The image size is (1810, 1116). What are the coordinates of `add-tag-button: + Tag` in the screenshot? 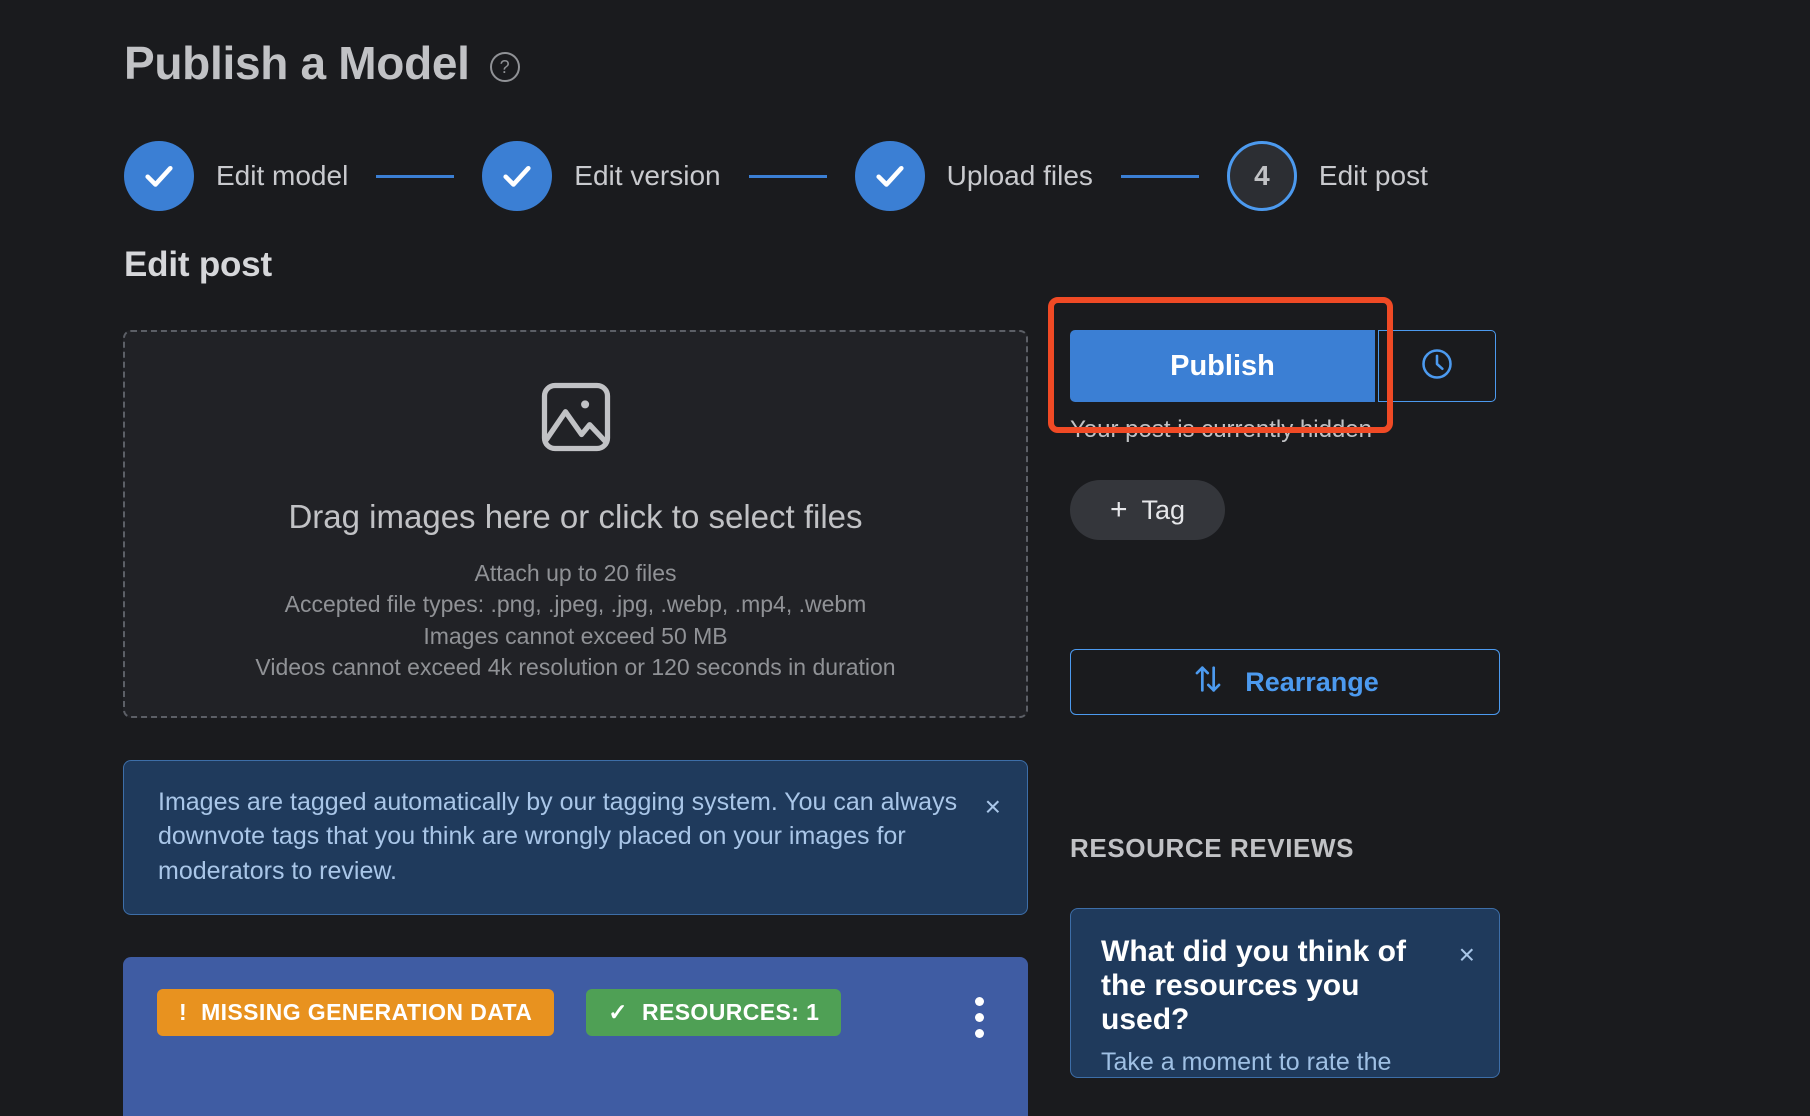 It's located at (1147, 510).